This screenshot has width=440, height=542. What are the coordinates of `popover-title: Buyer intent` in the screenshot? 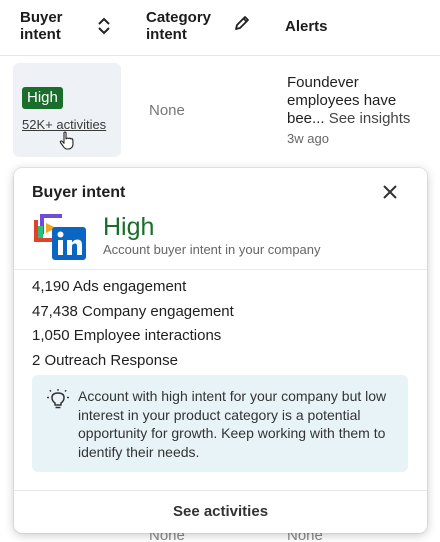 It's located at (79, 192).